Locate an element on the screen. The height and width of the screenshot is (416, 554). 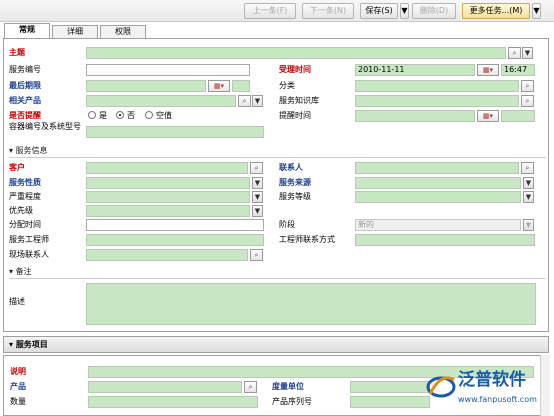
category-picker-icon: ⌕ is located at coordinates (527, 86).